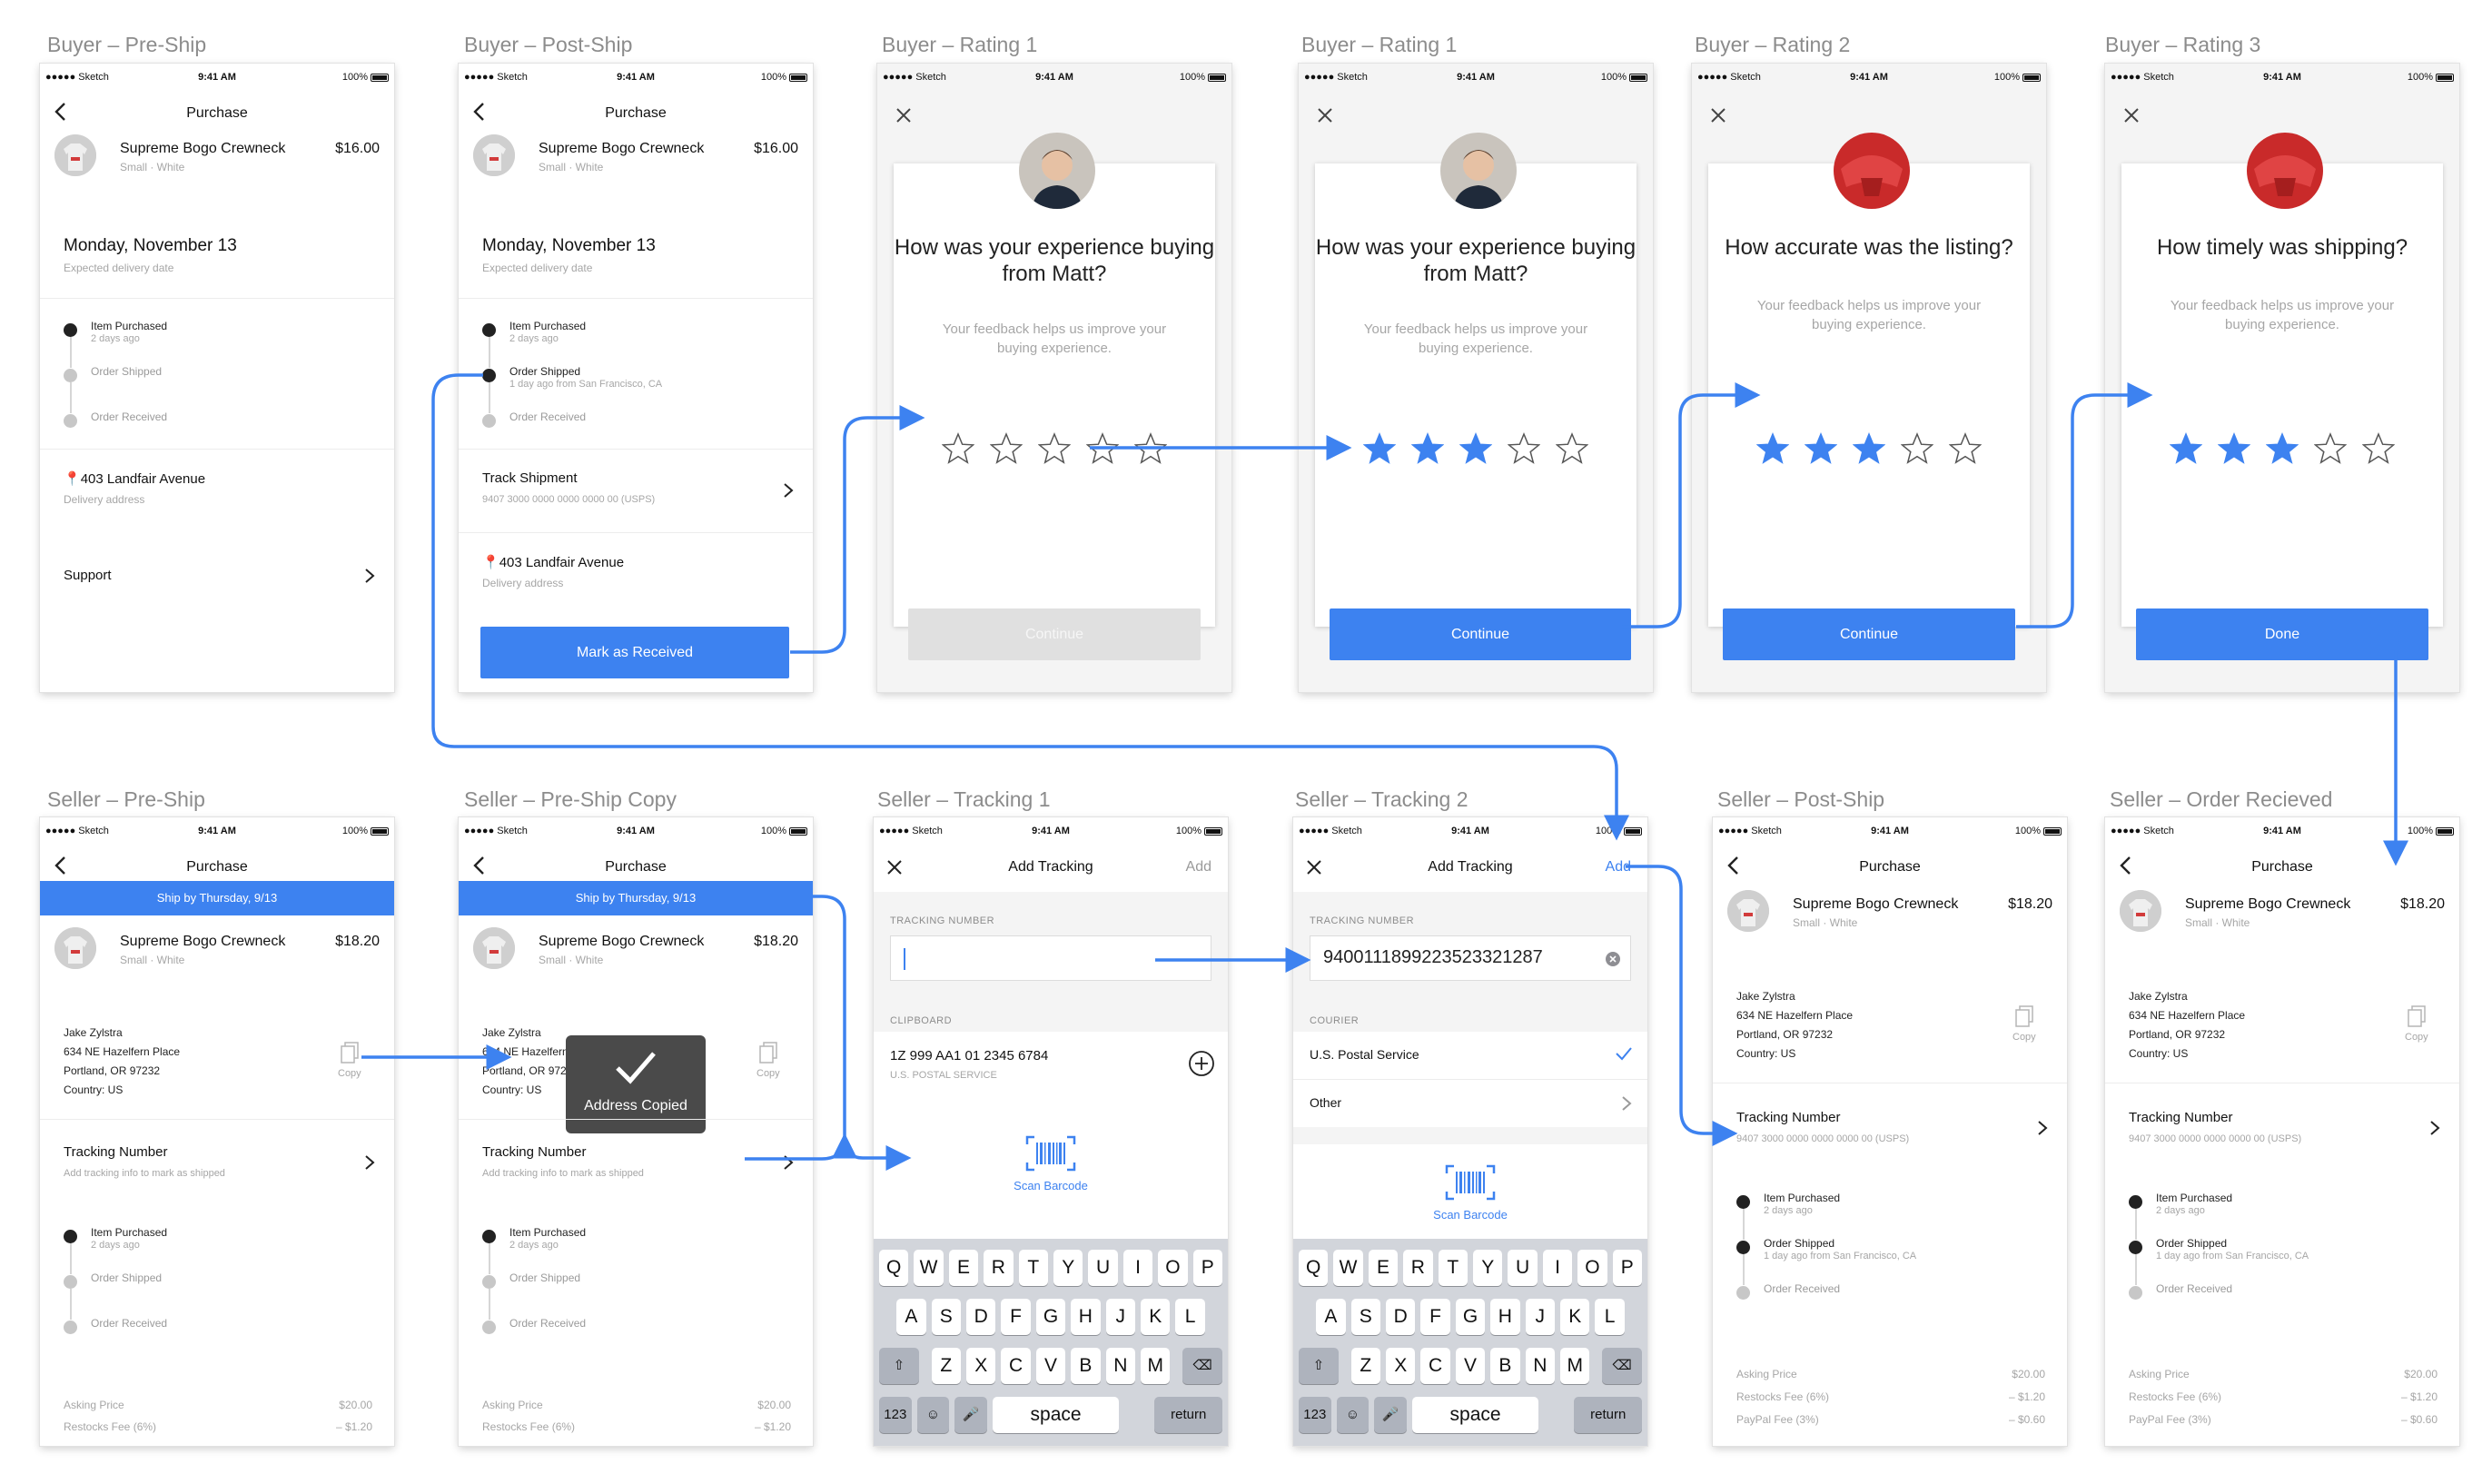  What do you see at coordinates (1207, 1268) in the screenshot?
I see `key-p: P` at bounding box center [1207, 1268].